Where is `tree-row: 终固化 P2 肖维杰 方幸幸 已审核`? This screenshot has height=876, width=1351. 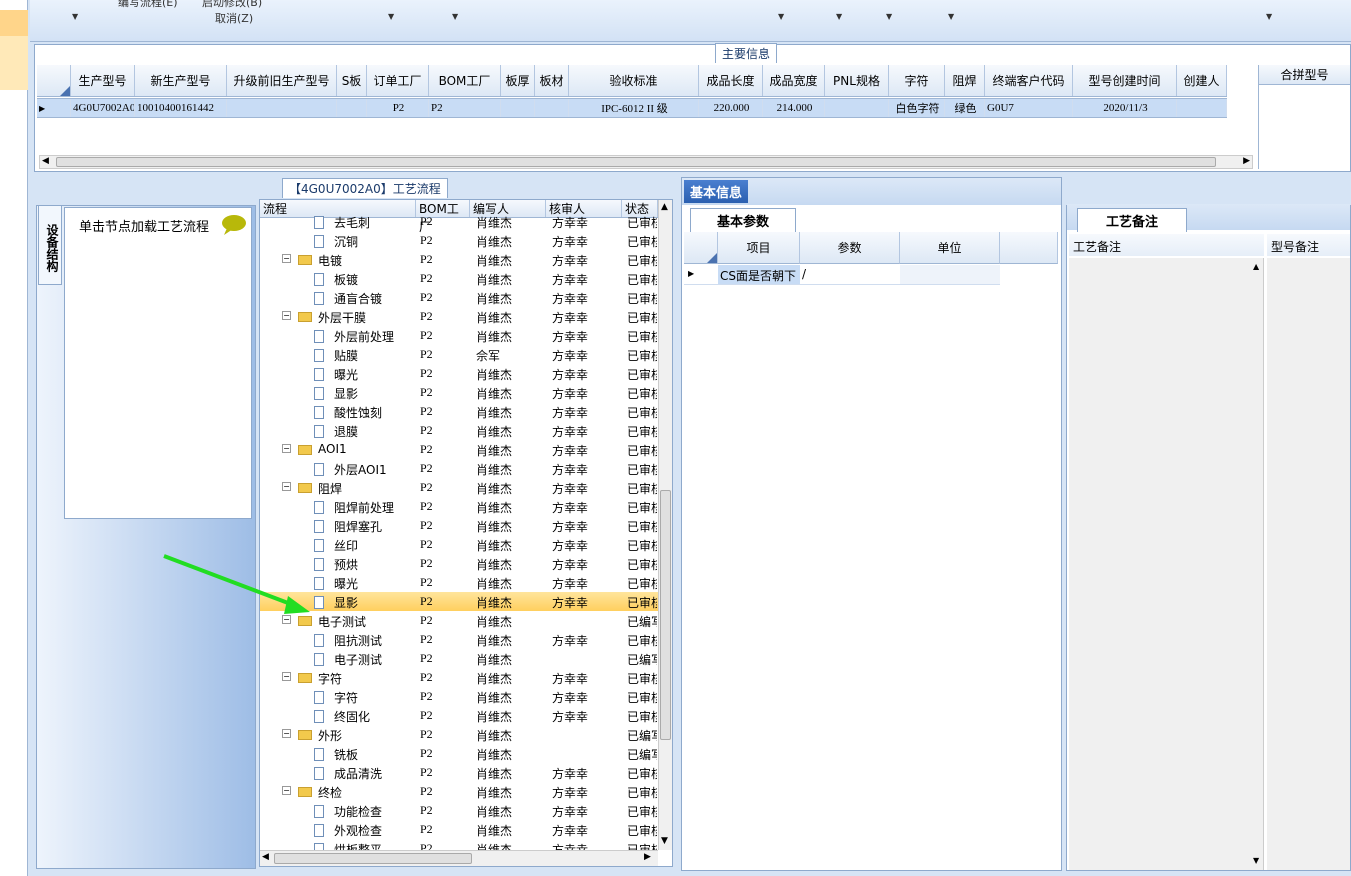 tree-row: 终固化 P2 肖维杰 方幸幸 已审核 is located at coordinates (459, 715).